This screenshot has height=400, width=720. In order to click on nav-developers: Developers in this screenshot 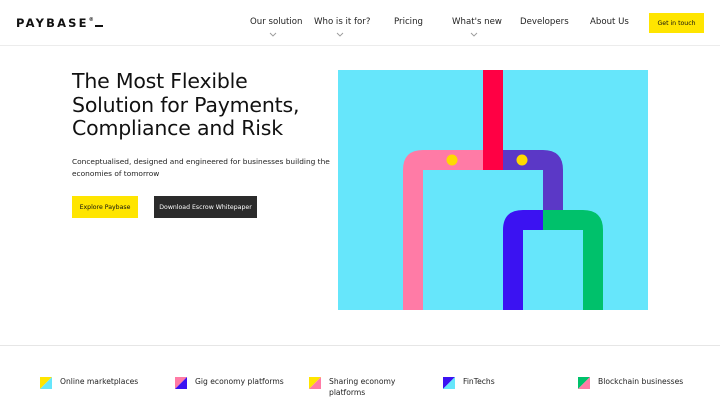, I will do `click(544, 22)`.